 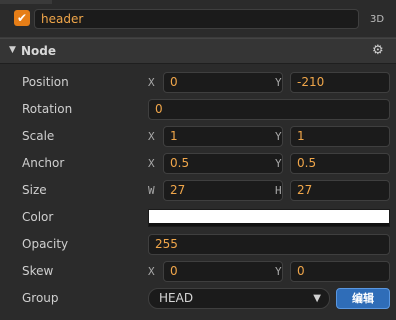 I want to click on position-x-field: 0, so click(x=223, y=82).